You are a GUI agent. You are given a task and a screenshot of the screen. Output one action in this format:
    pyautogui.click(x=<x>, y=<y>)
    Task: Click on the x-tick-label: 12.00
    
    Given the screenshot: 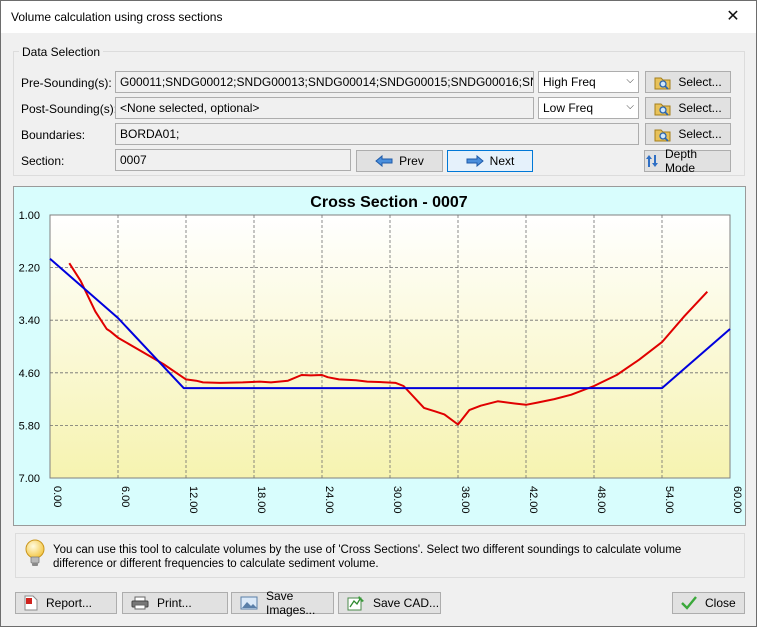 What is the action you would take?
    pyautogui.click(x=193, y=500)
    